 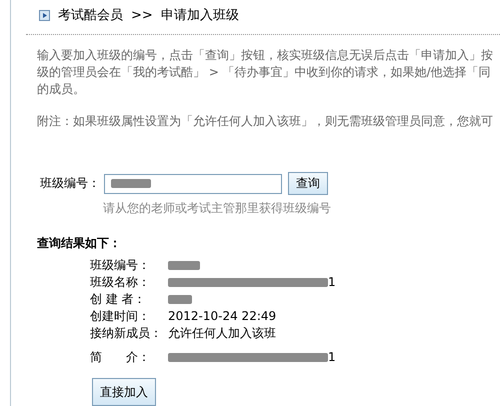 I want to click on play-icon, so click(x=44, y=15).